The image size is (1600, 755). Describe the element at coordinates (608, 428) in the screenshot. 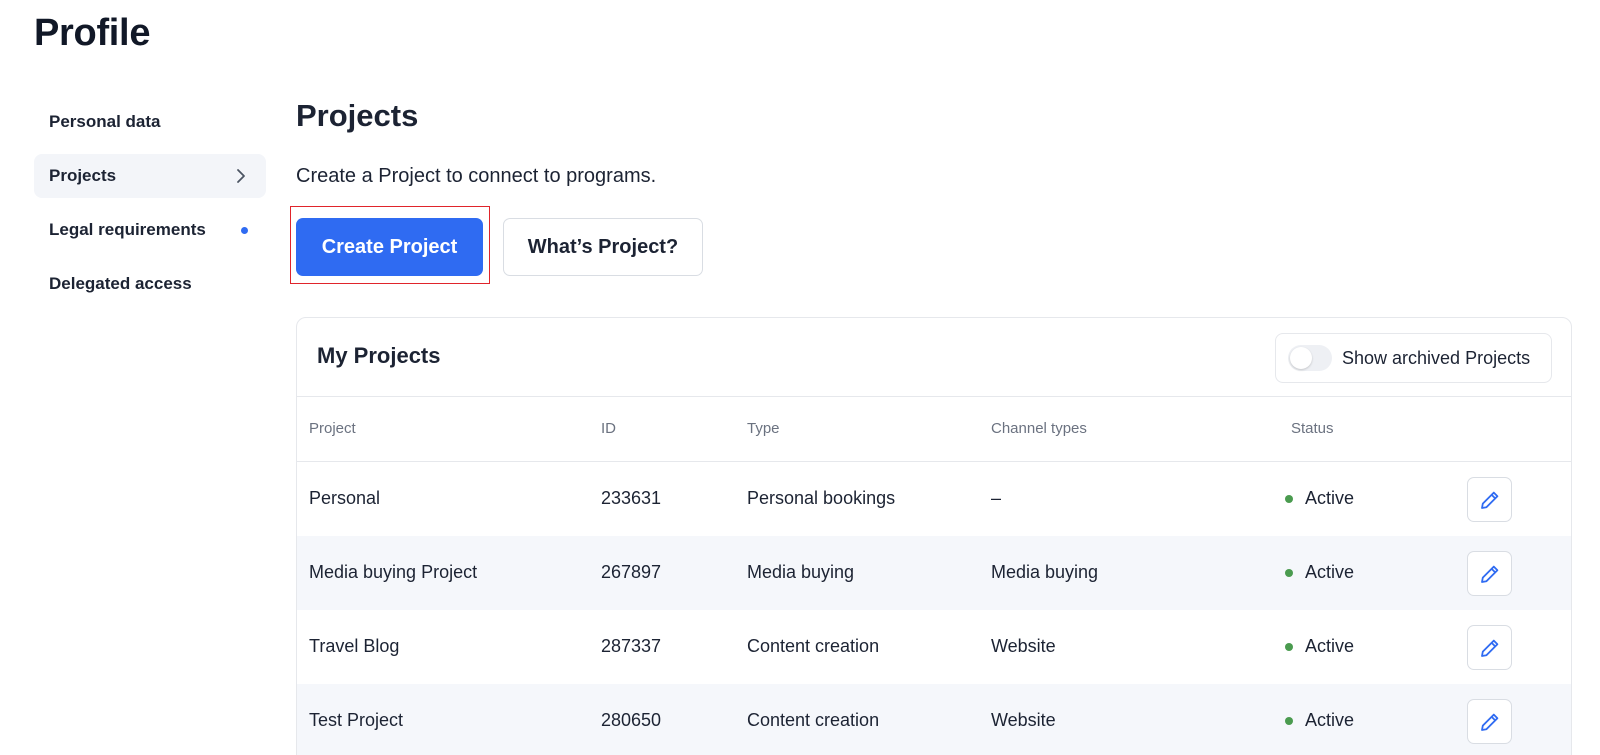

I see `column-header-id: ID` at that location.